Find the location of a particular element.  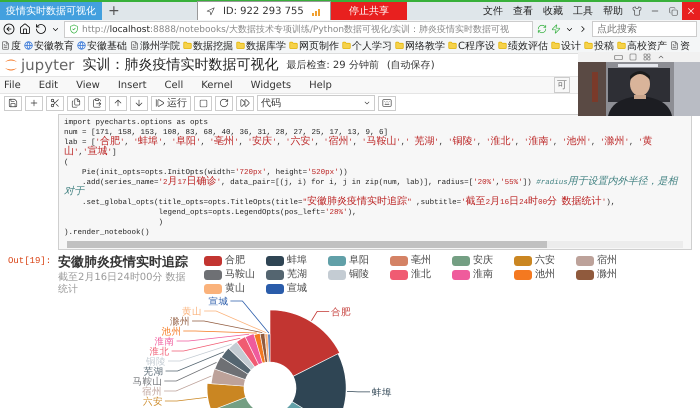

legend-label: 淮北 is located at coordinates (421, 274).